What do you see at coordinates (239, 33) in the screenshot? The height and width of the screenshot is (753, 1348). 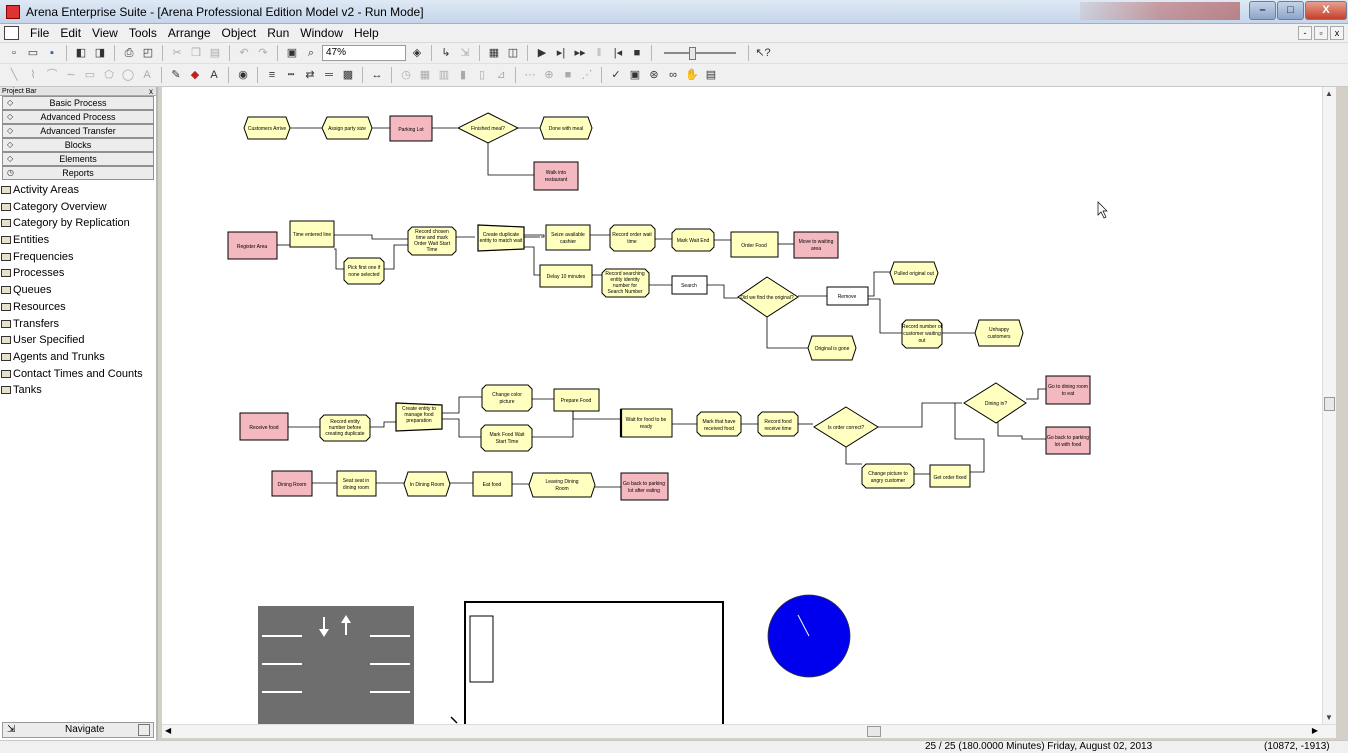 I see `menu-object: Object` at bounding box center [239, 33].